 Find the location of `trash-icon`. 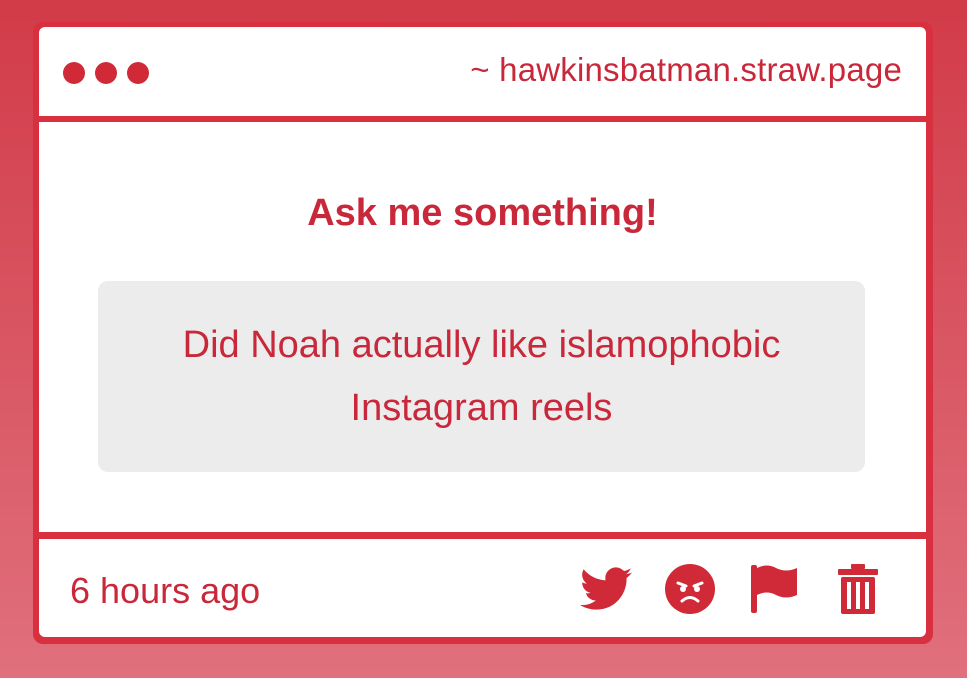

trash-icon is located at coordinates (858, 589).